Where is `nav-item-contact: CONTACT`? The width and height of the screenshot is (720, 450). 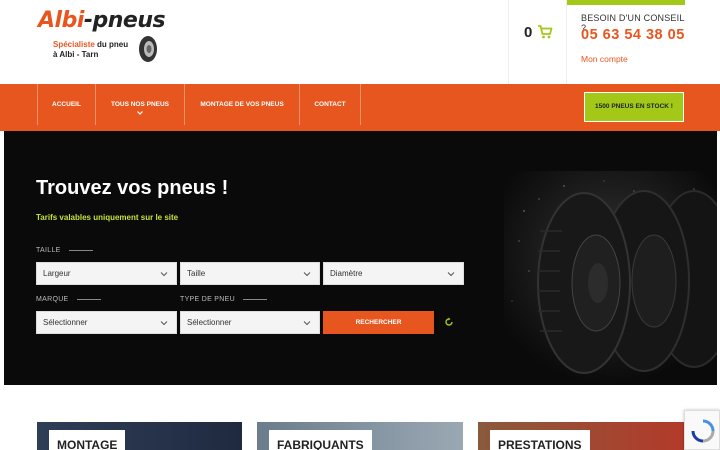 nav-item-contact: CONTACT is located at coordinates (330, 104).